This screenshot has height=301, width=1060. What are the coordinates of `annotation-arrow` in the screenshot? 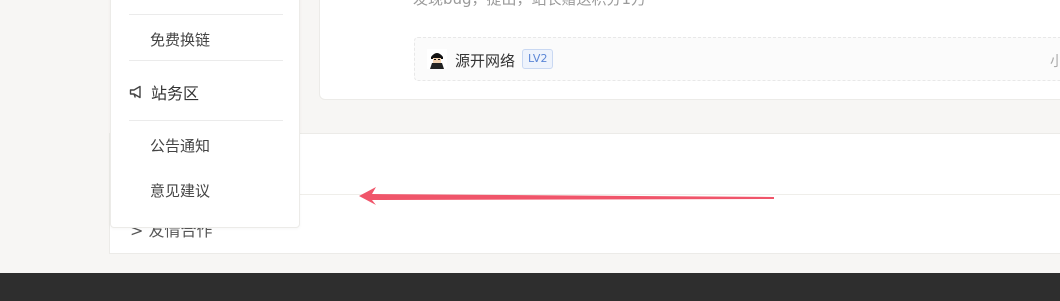 It's located at (566, 196).